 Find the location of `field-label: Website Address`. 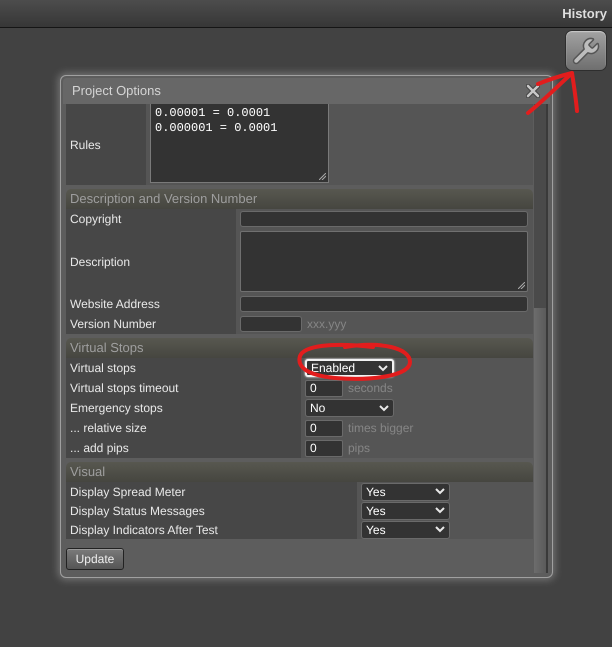

field-label: Website Address is located at coordinates (151, 304).